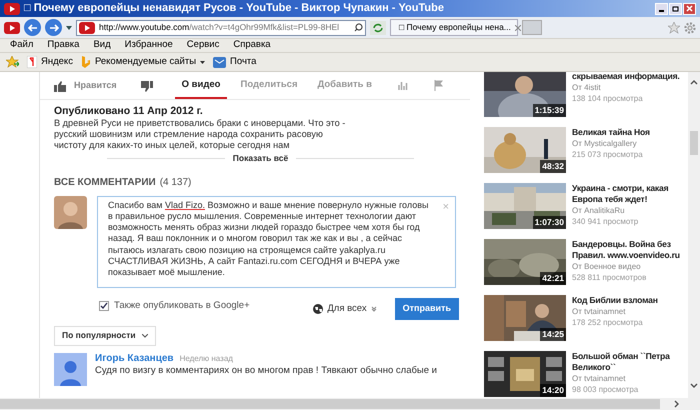 The height and width of the screenshot is (410, 700). I want to click on star-icon, so click(674, 28).